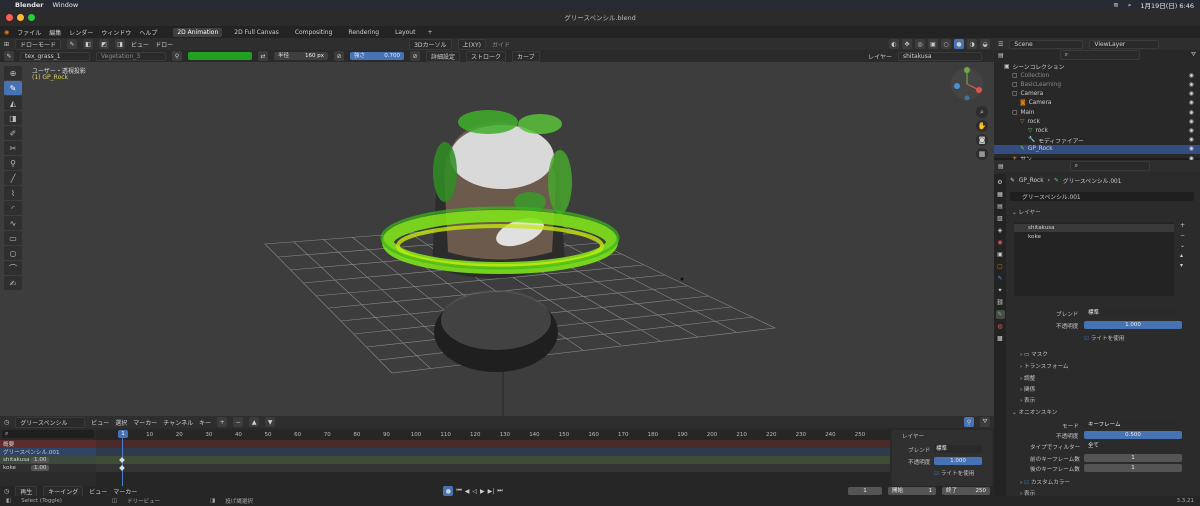  Describe the element at coordinates (13, 223) in the screenshot. I see `curve-tool-icon: ∿` at that location.